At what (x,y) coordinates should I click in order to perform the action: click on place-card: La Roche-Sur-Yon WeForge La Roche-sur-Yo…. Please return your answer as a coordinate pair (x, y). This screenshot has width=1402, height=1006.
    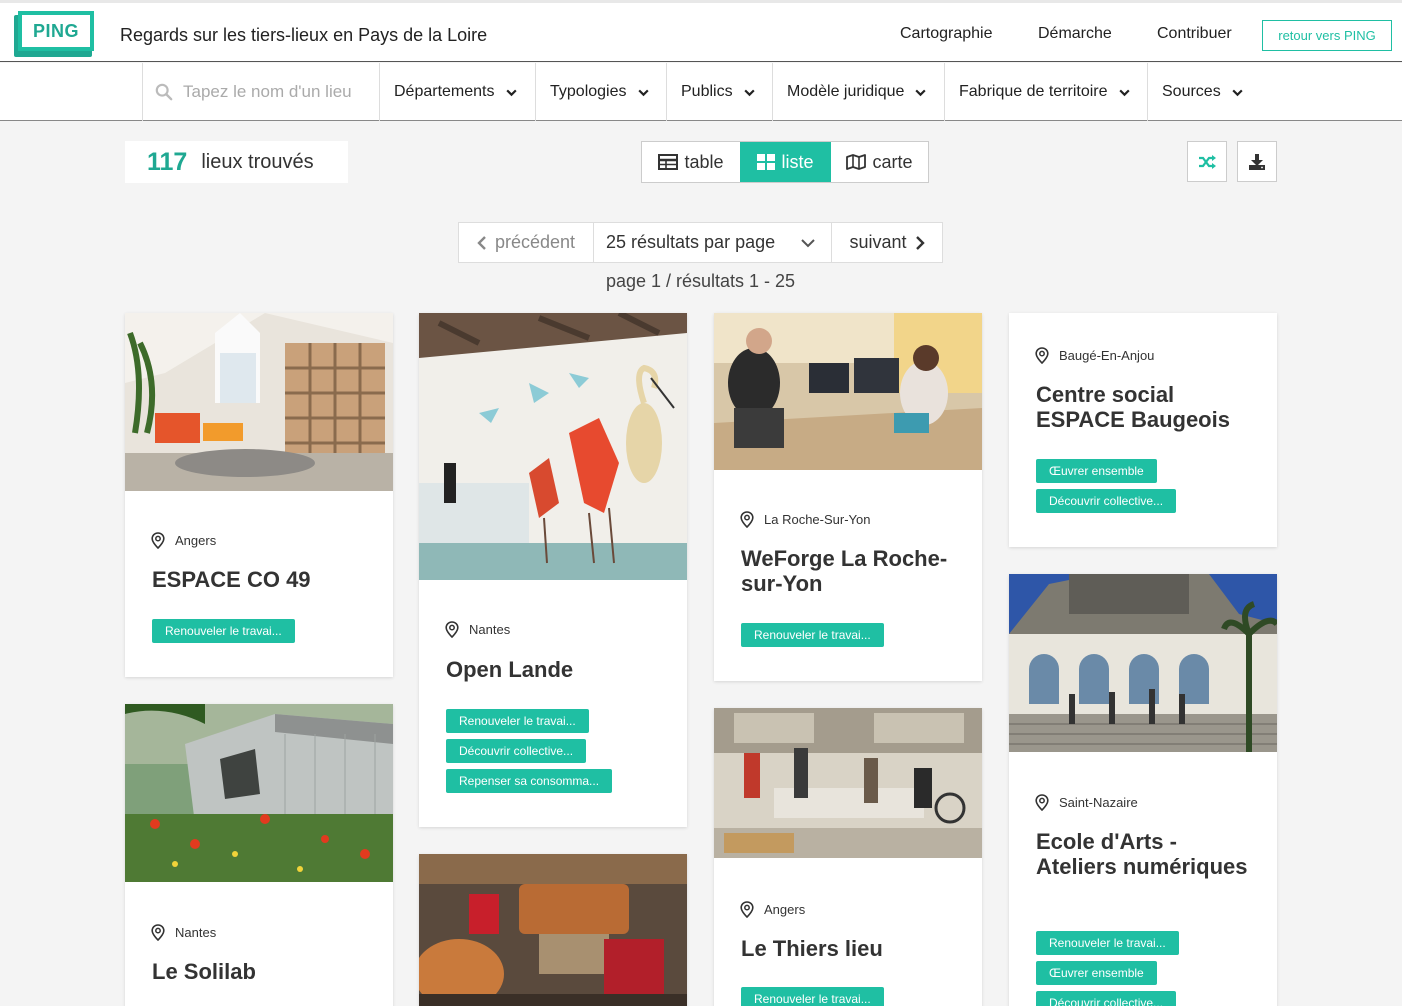
    Looking at the image, I should click on (848, 497).